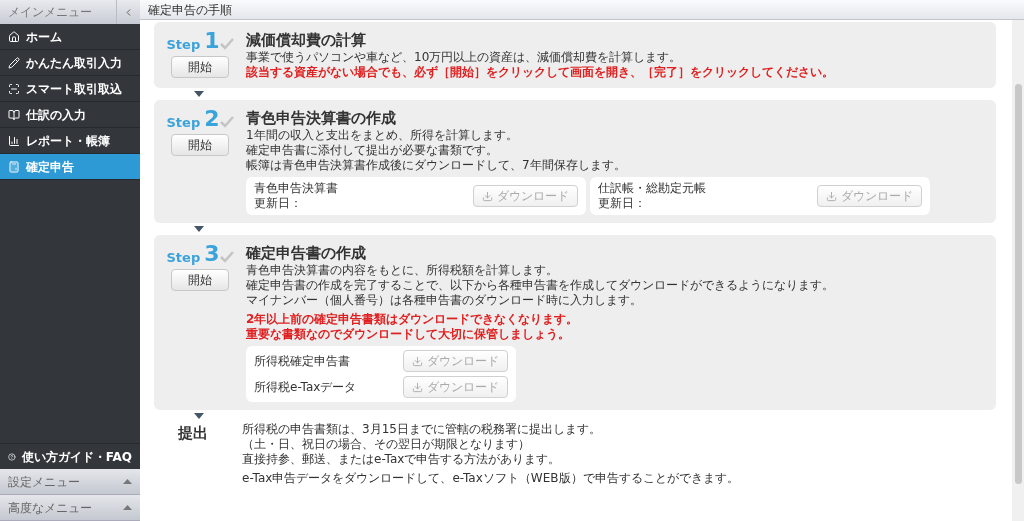 This screenshot has width=1024, height=521. I want to click on calculator-icon, so click(14, 166).